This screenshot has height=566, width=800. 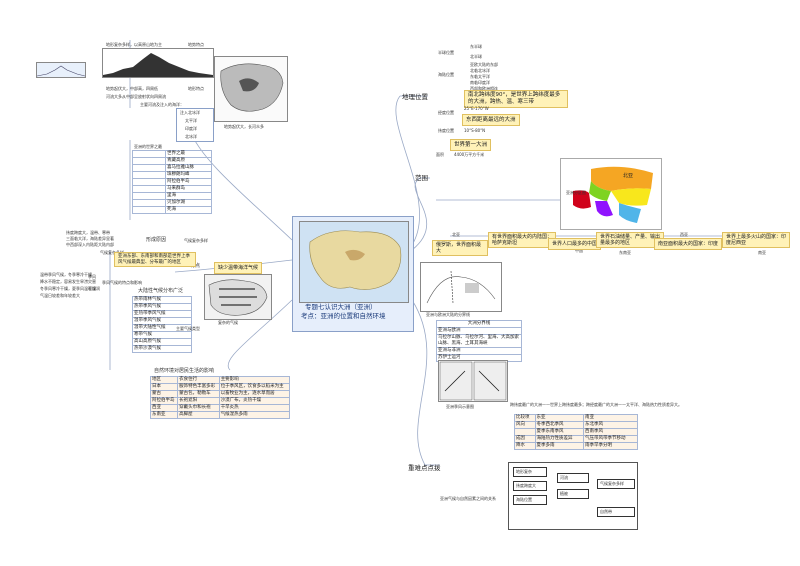 I want to click on flow-title: 亚洲气候与自然因素之间的关系, so click(x=468, y=498).